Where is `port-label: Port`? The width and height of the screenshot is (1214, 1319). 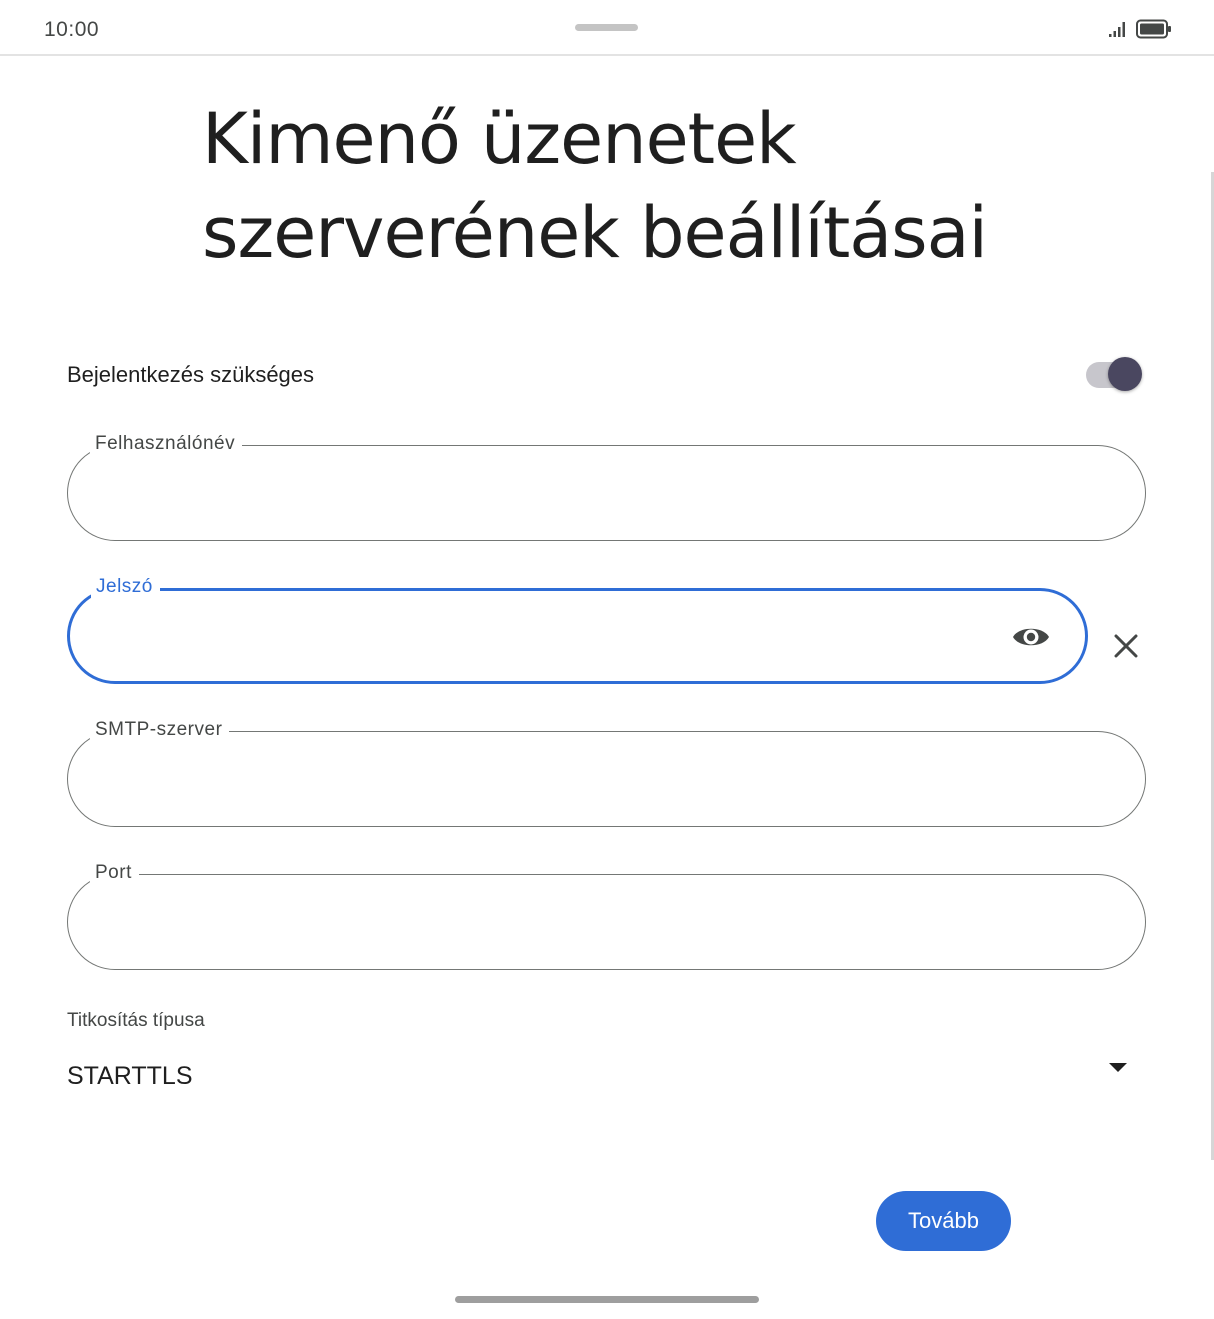
port-label: Port is located at coordinates (114, 873).